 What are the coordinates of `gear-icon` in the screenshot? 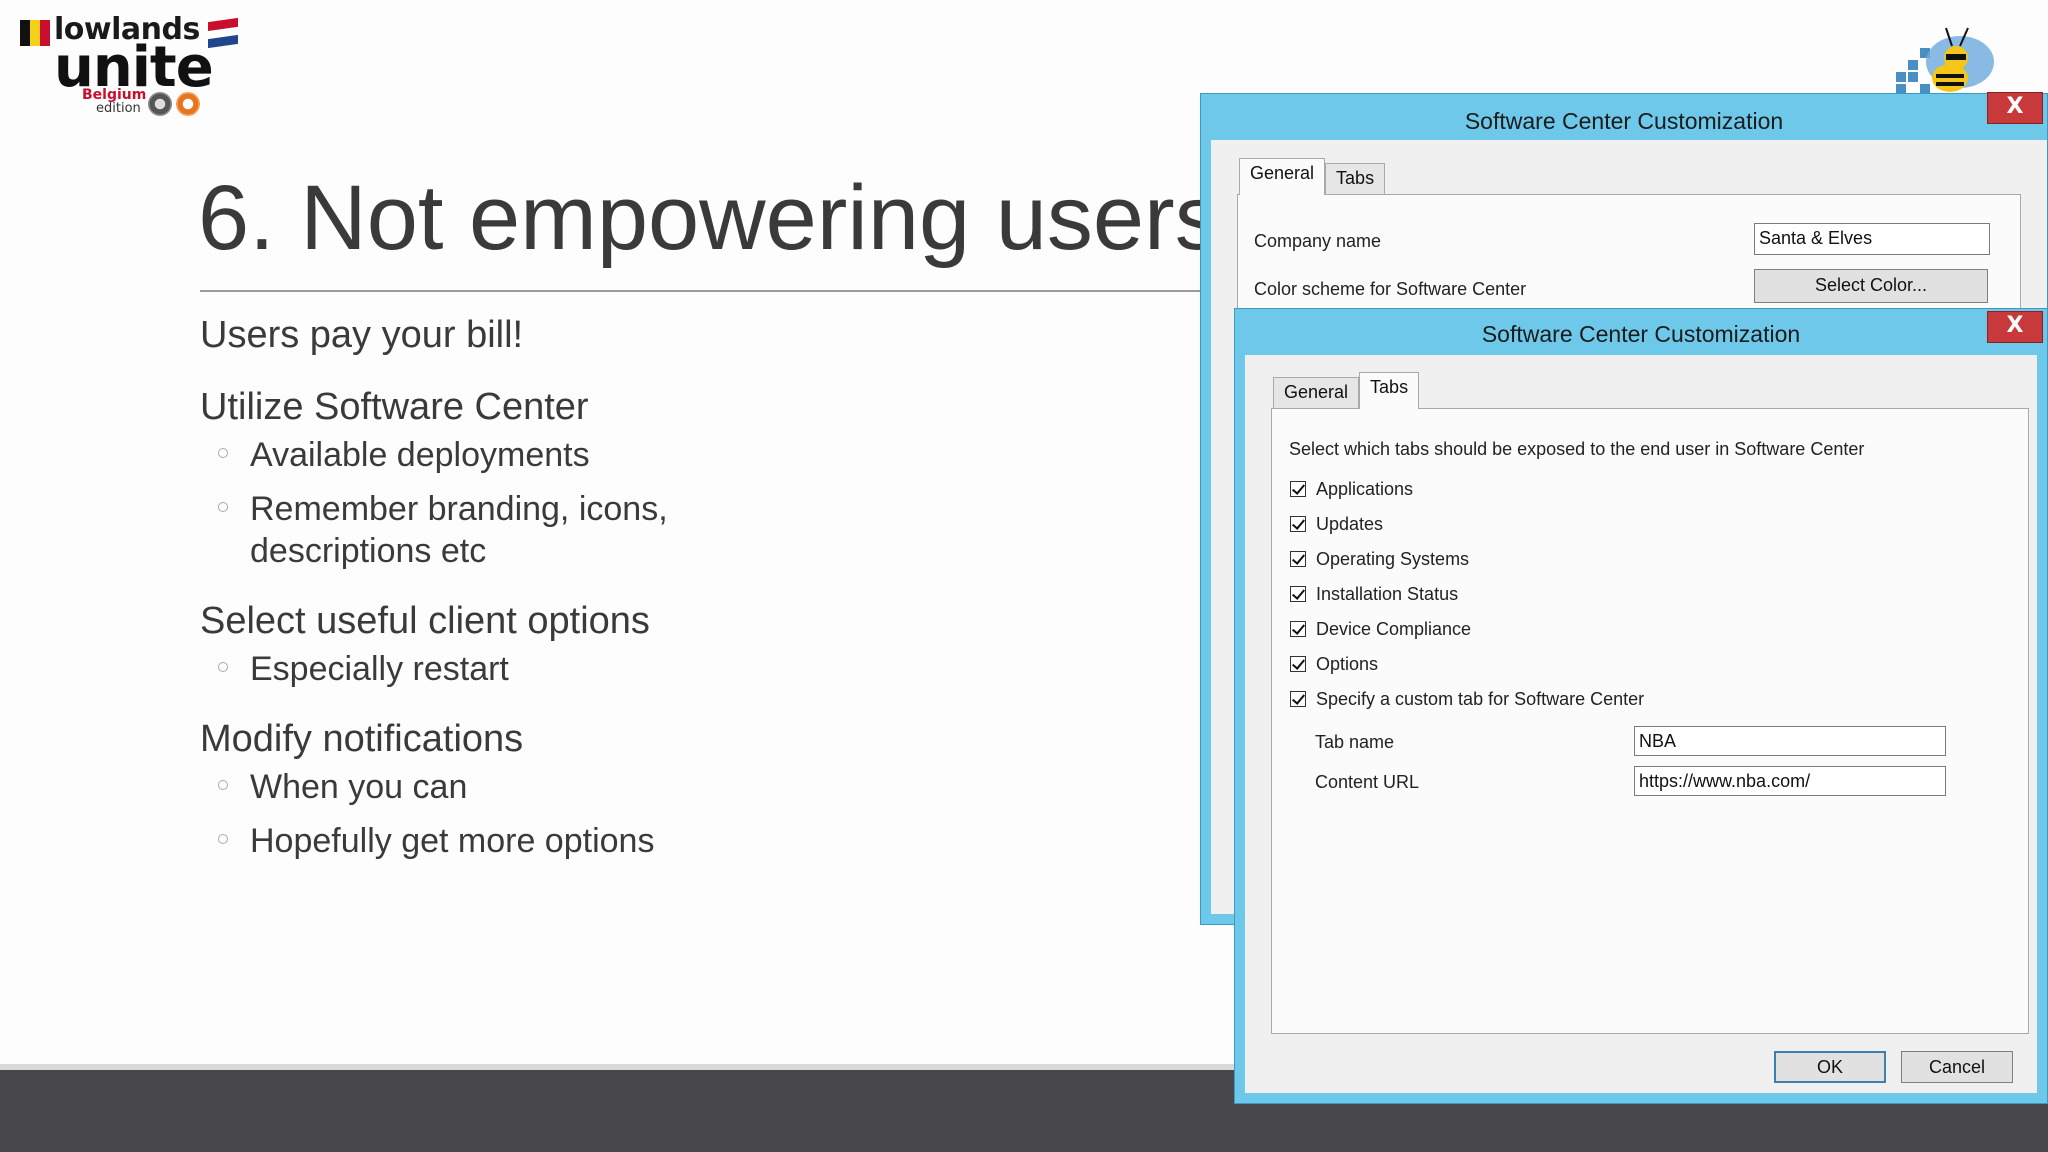 It's located at (160, 104).